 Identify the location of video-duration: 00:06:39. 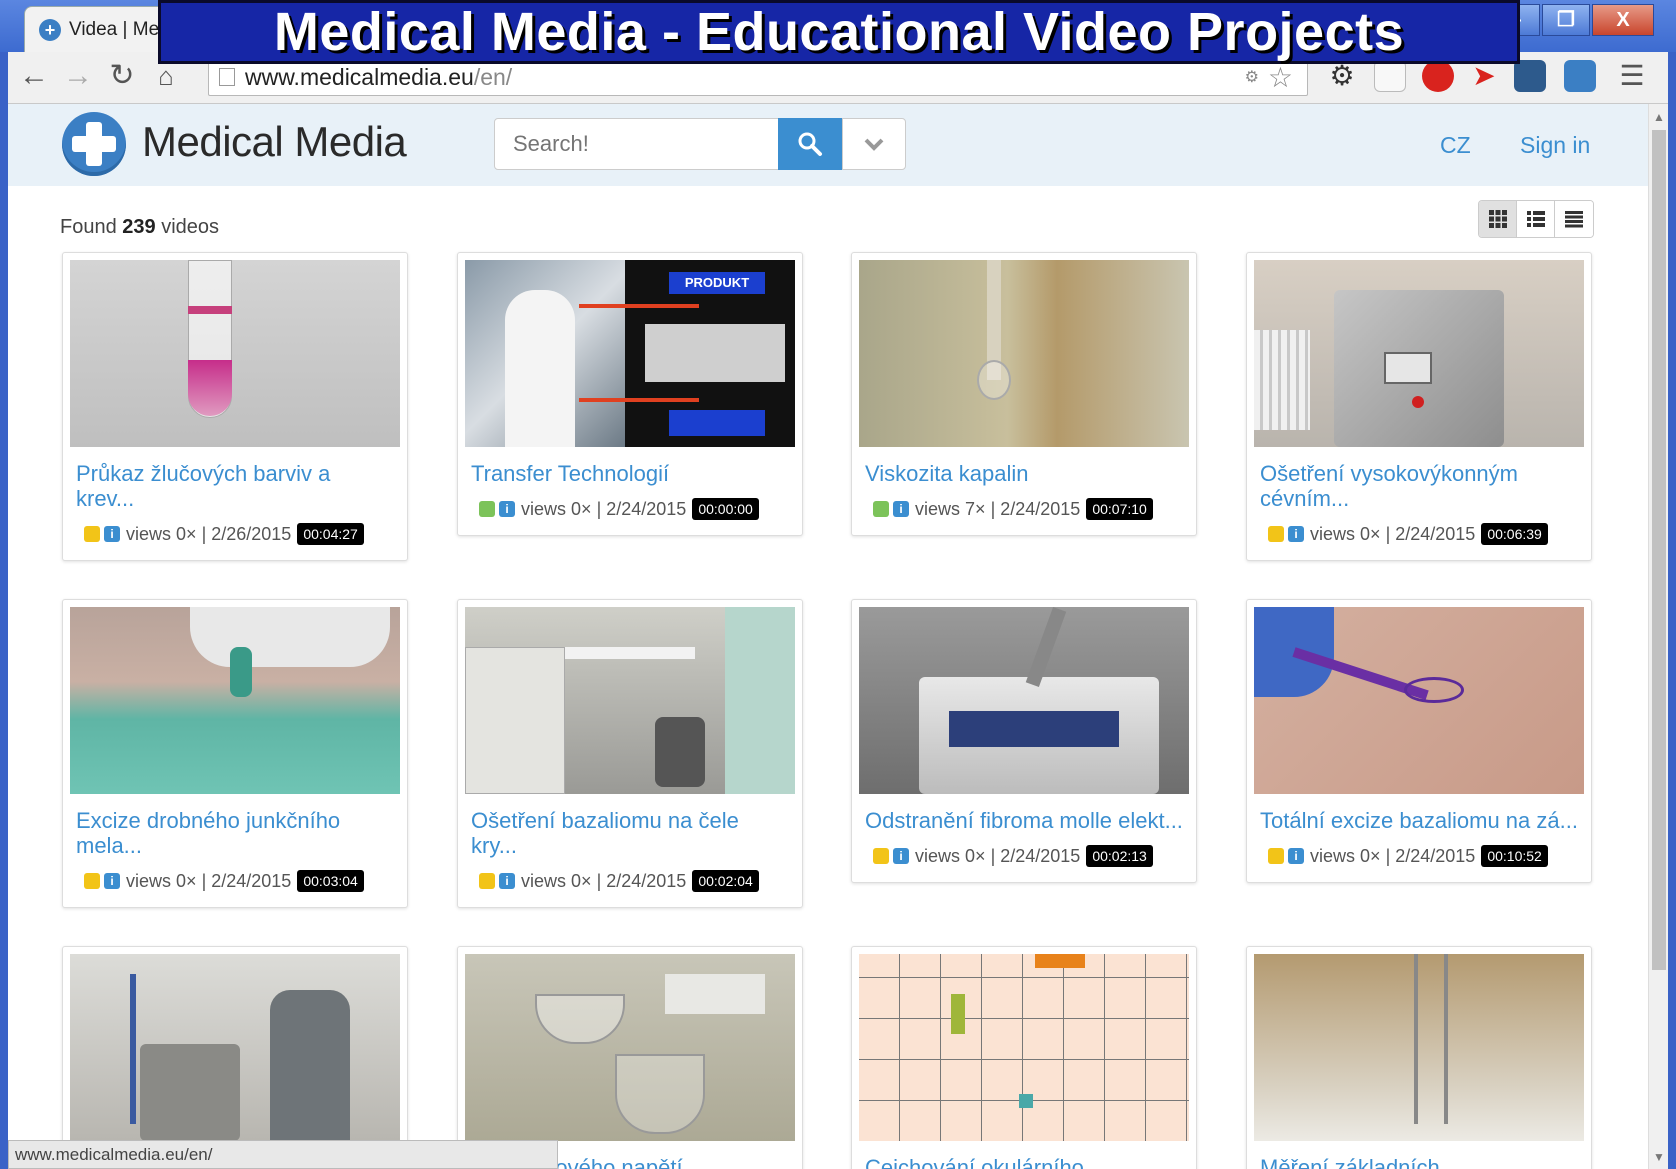
(1514, 534).